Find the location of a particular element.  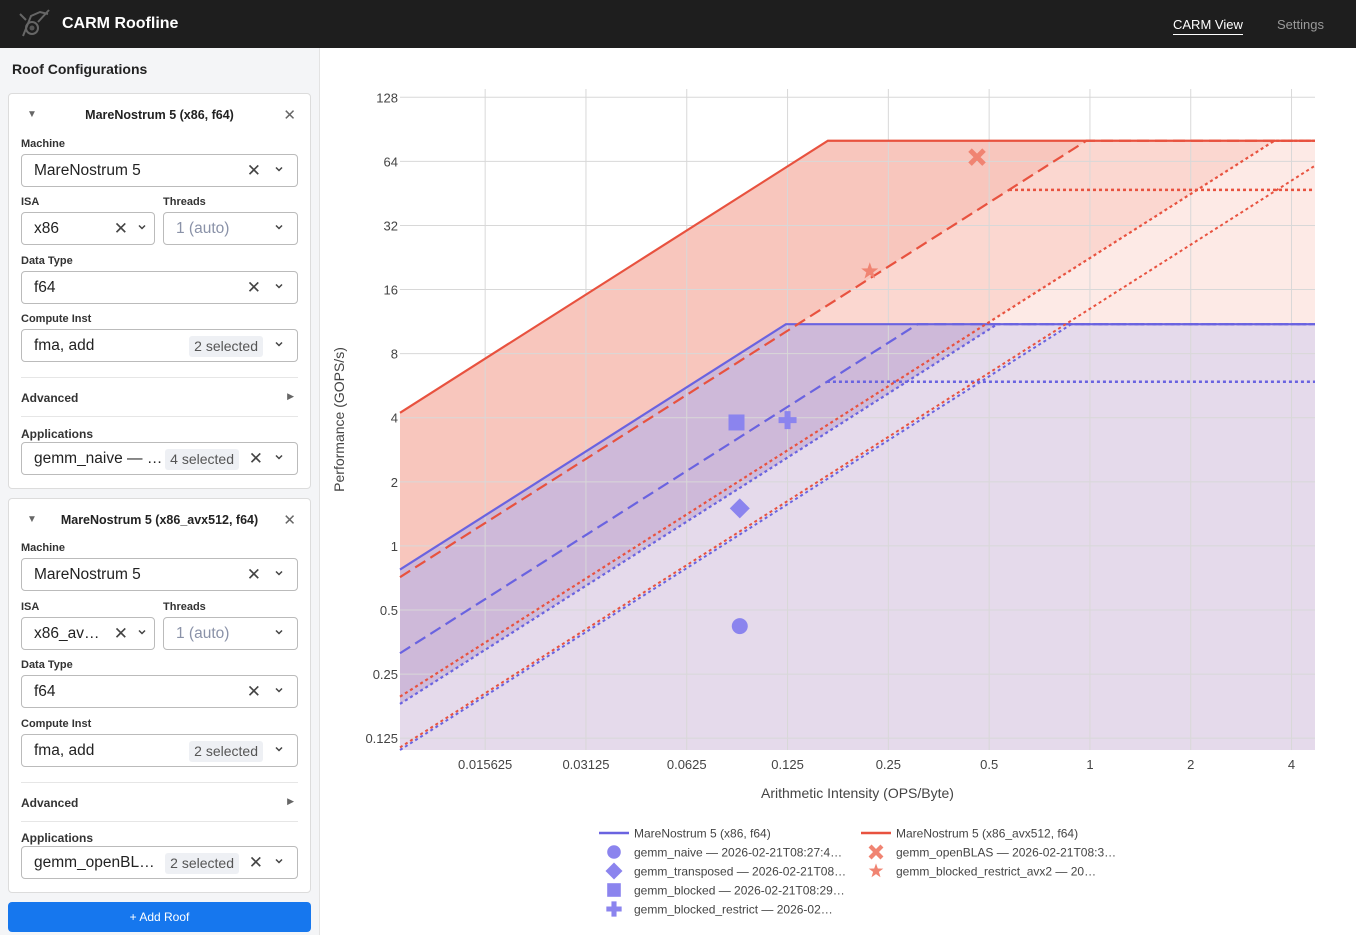

nav-carm-view: CARM View is located at coordinates (1208, 26).